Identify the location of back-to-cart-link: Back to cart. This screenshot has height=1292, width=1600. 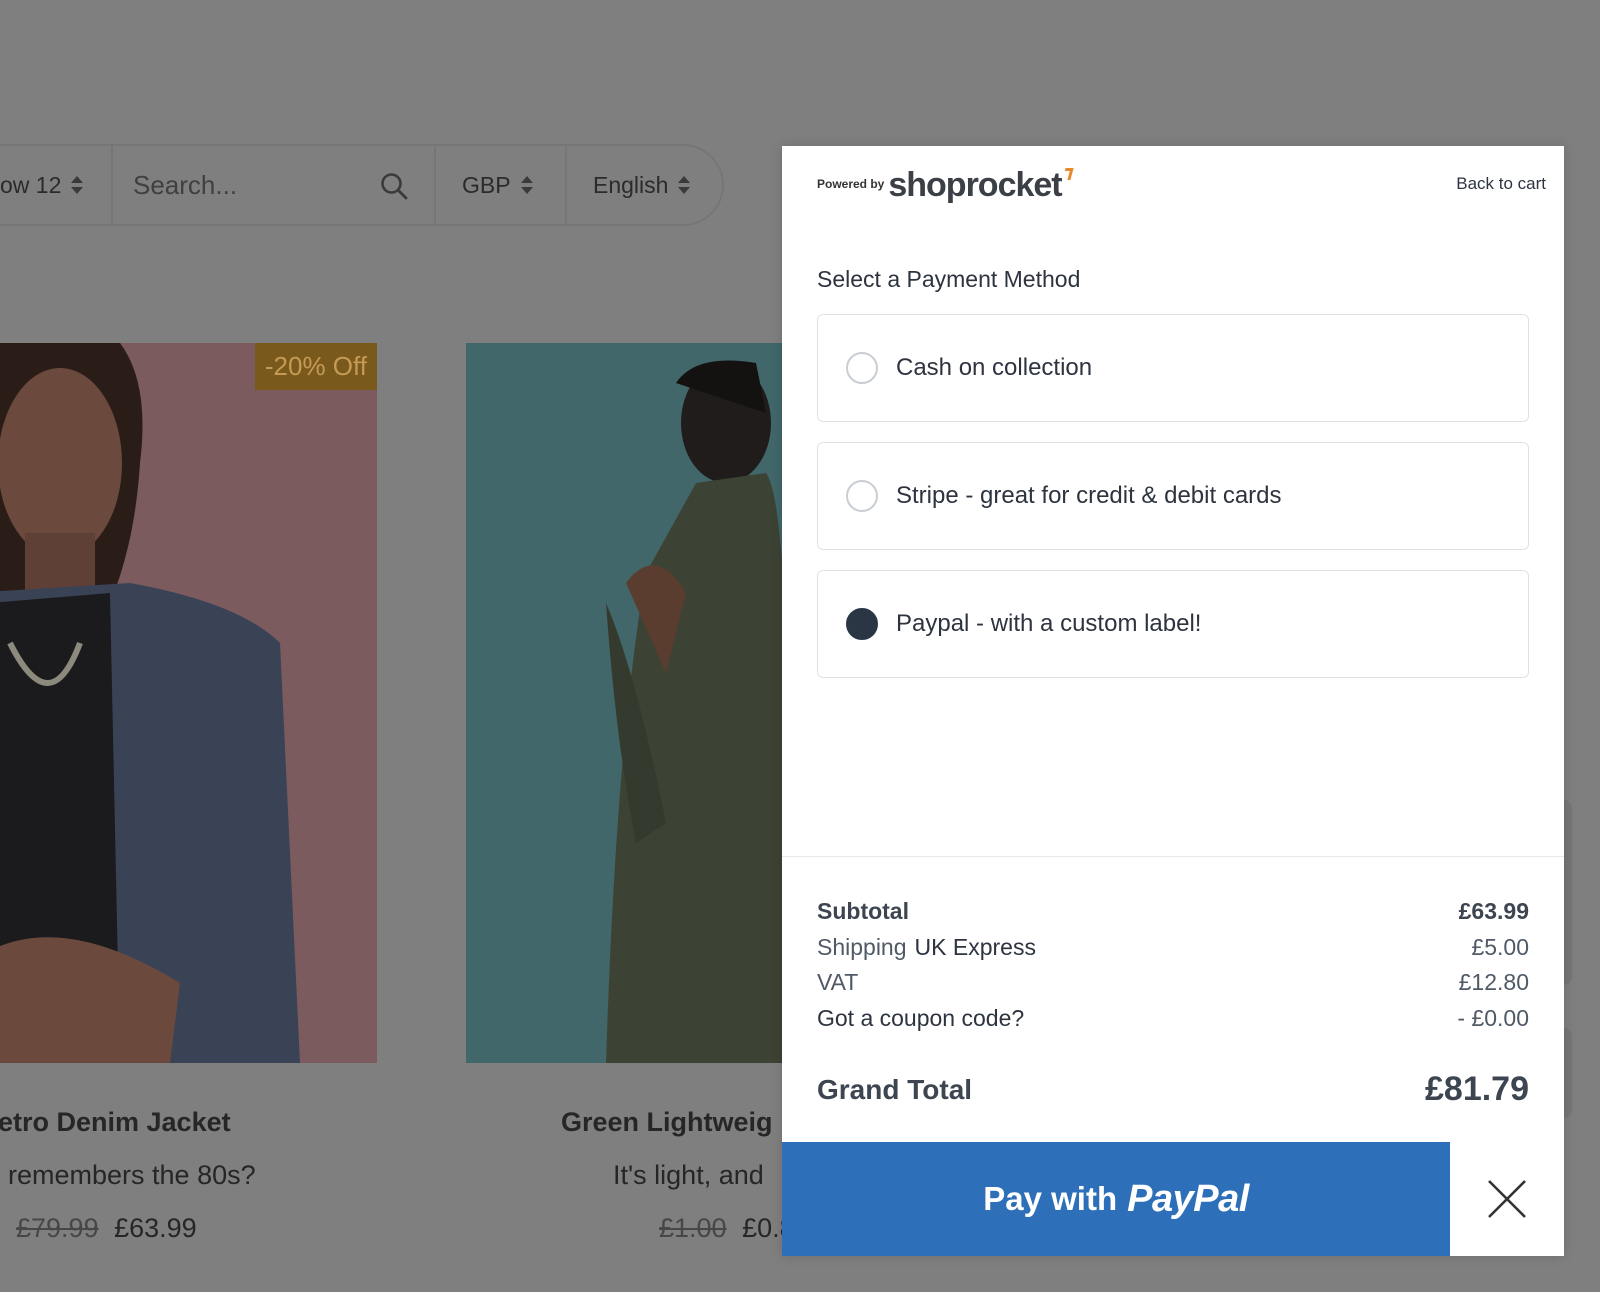
(1501, 184).